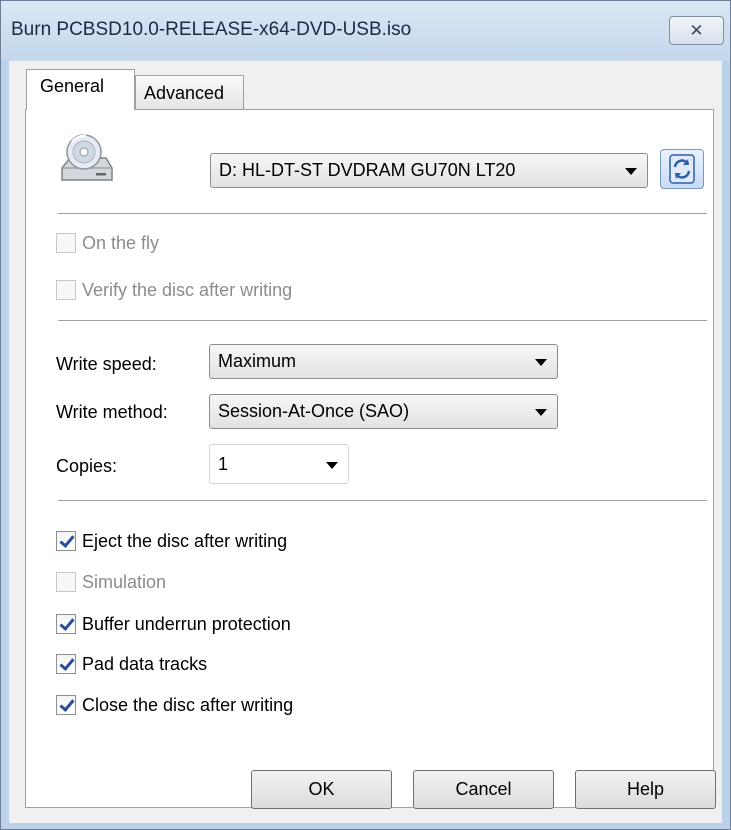 This screenshot has height=830, width=731. What do you see at coordinates (383, 361) in the screenshot?
I see `write-speed-select: Maximum` at bounding box center [383, 361].